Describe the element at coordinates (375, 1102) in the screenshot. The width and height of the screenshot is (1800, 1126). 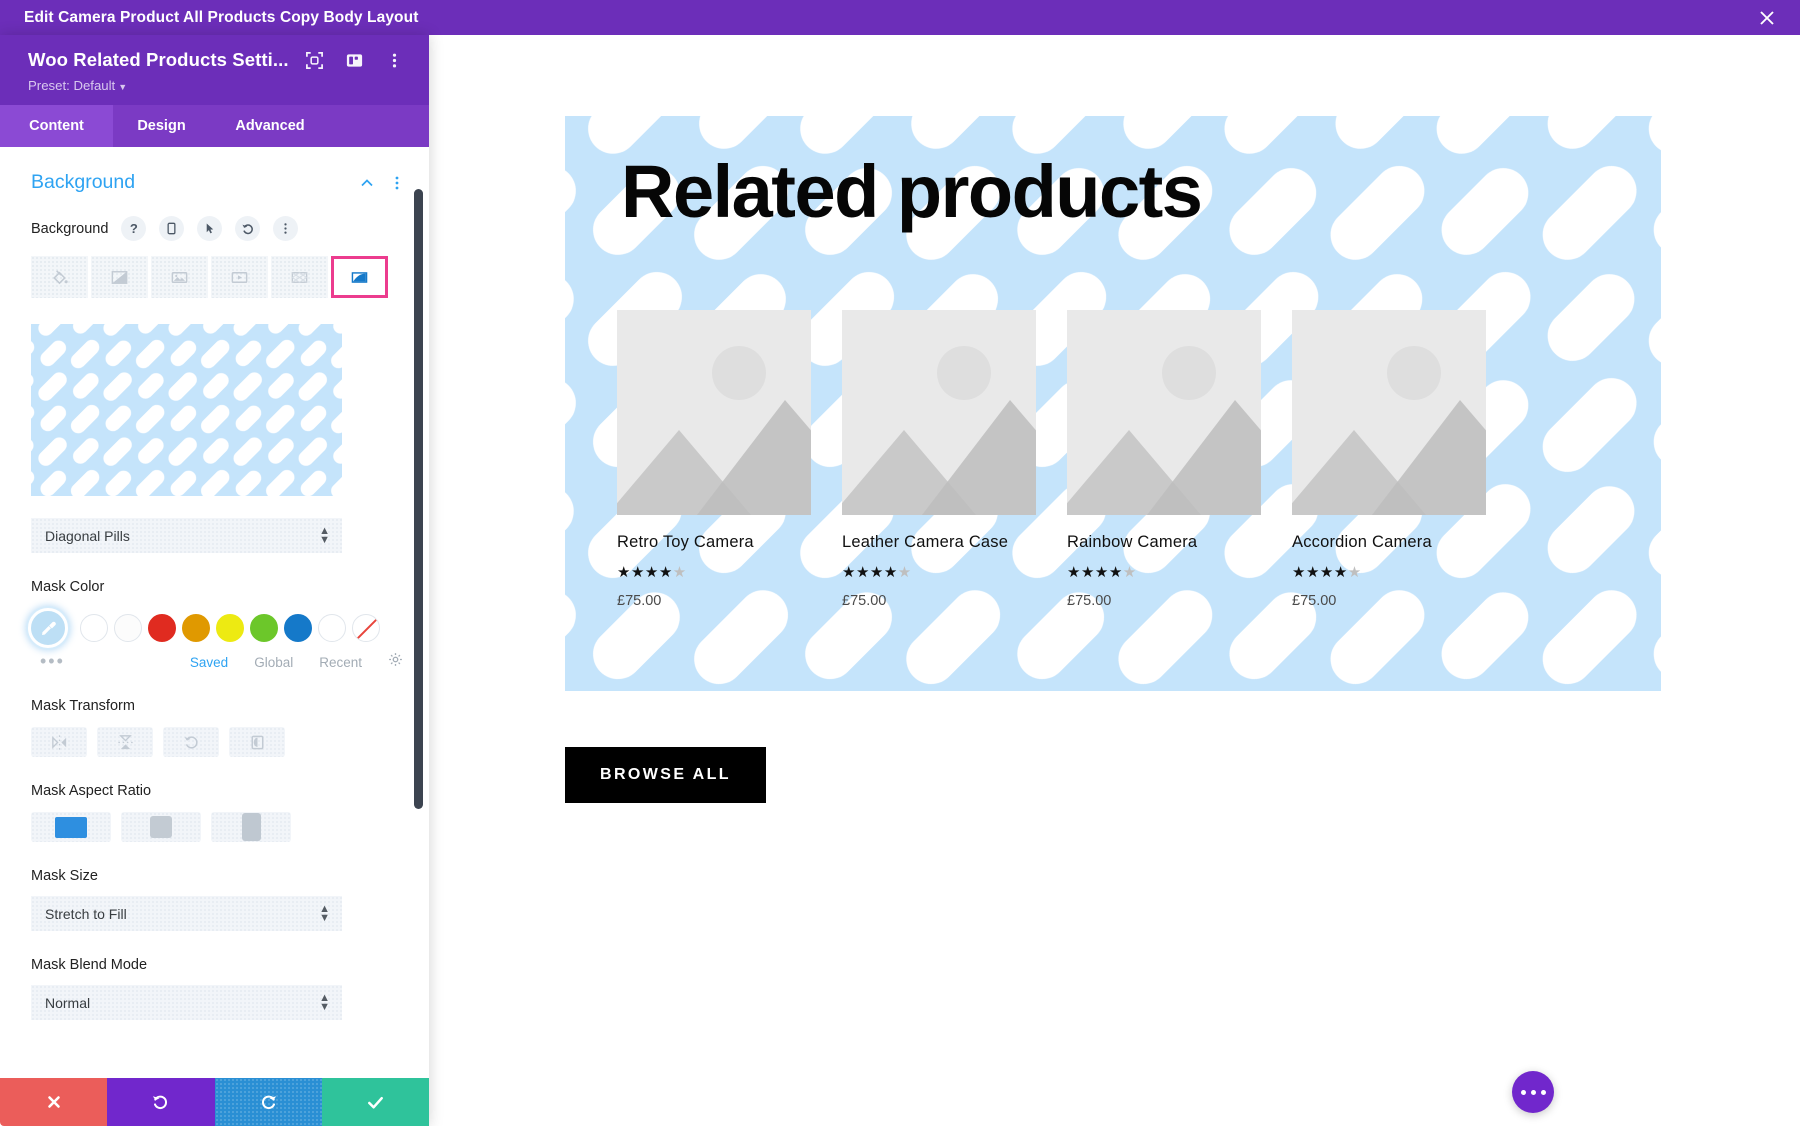
I see `save-button` at that location.